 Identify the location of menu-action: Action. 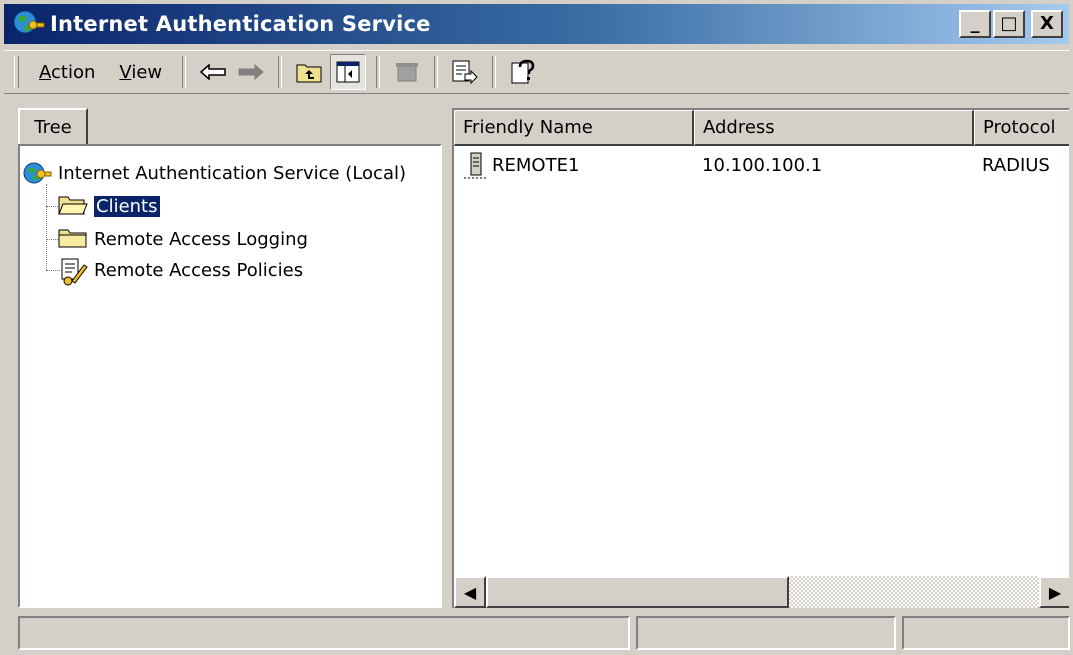
(67, 72).